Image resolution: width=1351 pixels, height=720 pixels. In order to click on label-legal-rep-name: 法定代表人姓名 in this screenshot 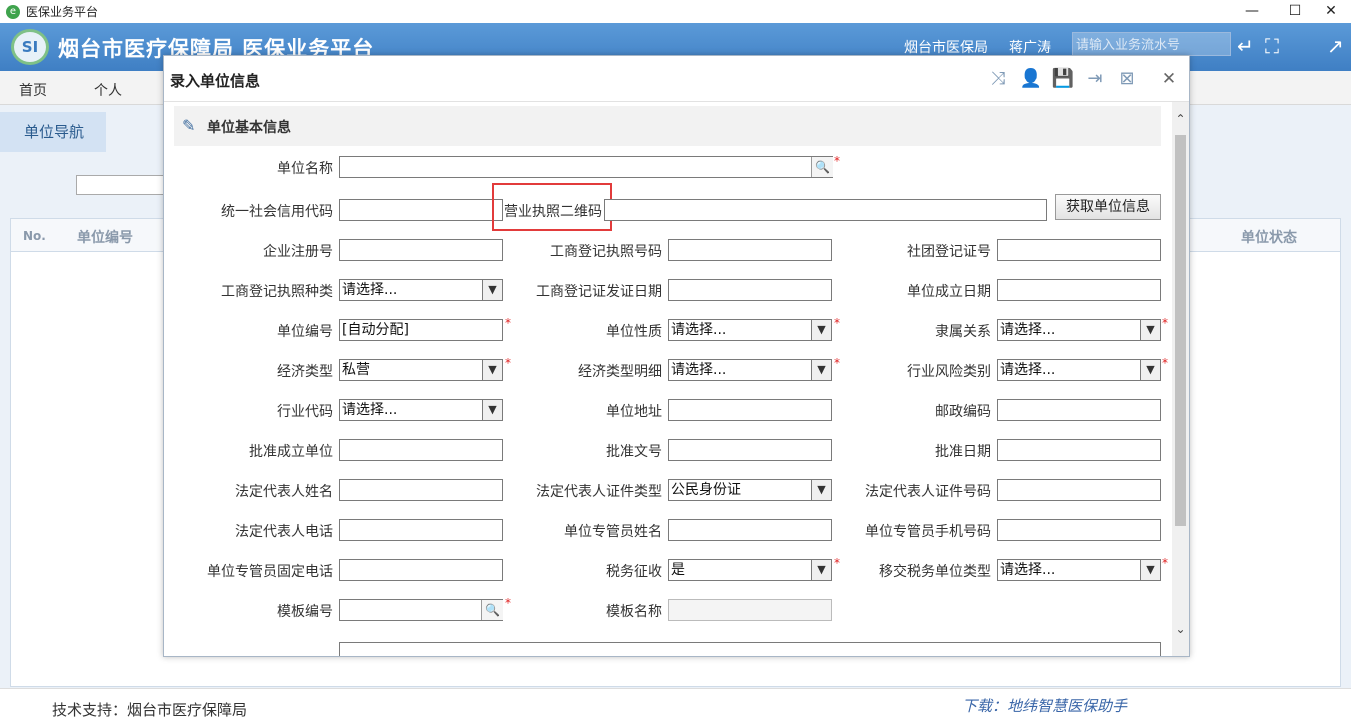, I will do `click(284, 492)`.